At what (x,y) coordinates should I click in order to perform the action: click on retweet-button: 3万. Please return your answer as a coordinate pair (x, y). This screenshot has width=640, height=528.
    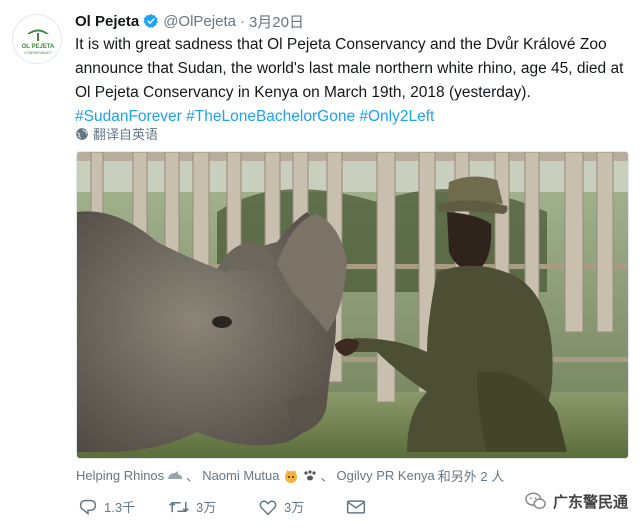
    Looking at the image, I should click on (213, 506).